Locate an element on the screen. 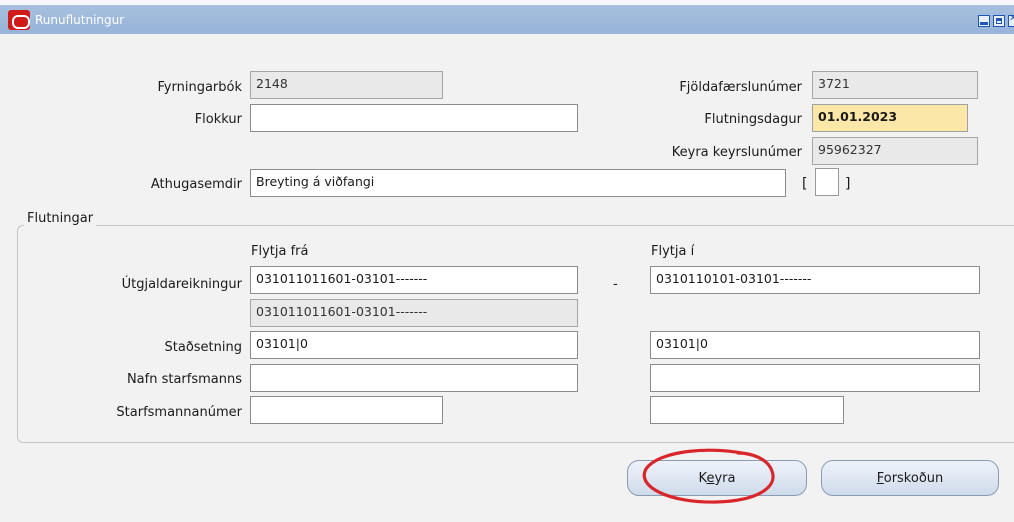 The width and height of the screenshot is (1014, 522). stadsetning-from-field: 03101|0 is located at coordinates (414, 345).